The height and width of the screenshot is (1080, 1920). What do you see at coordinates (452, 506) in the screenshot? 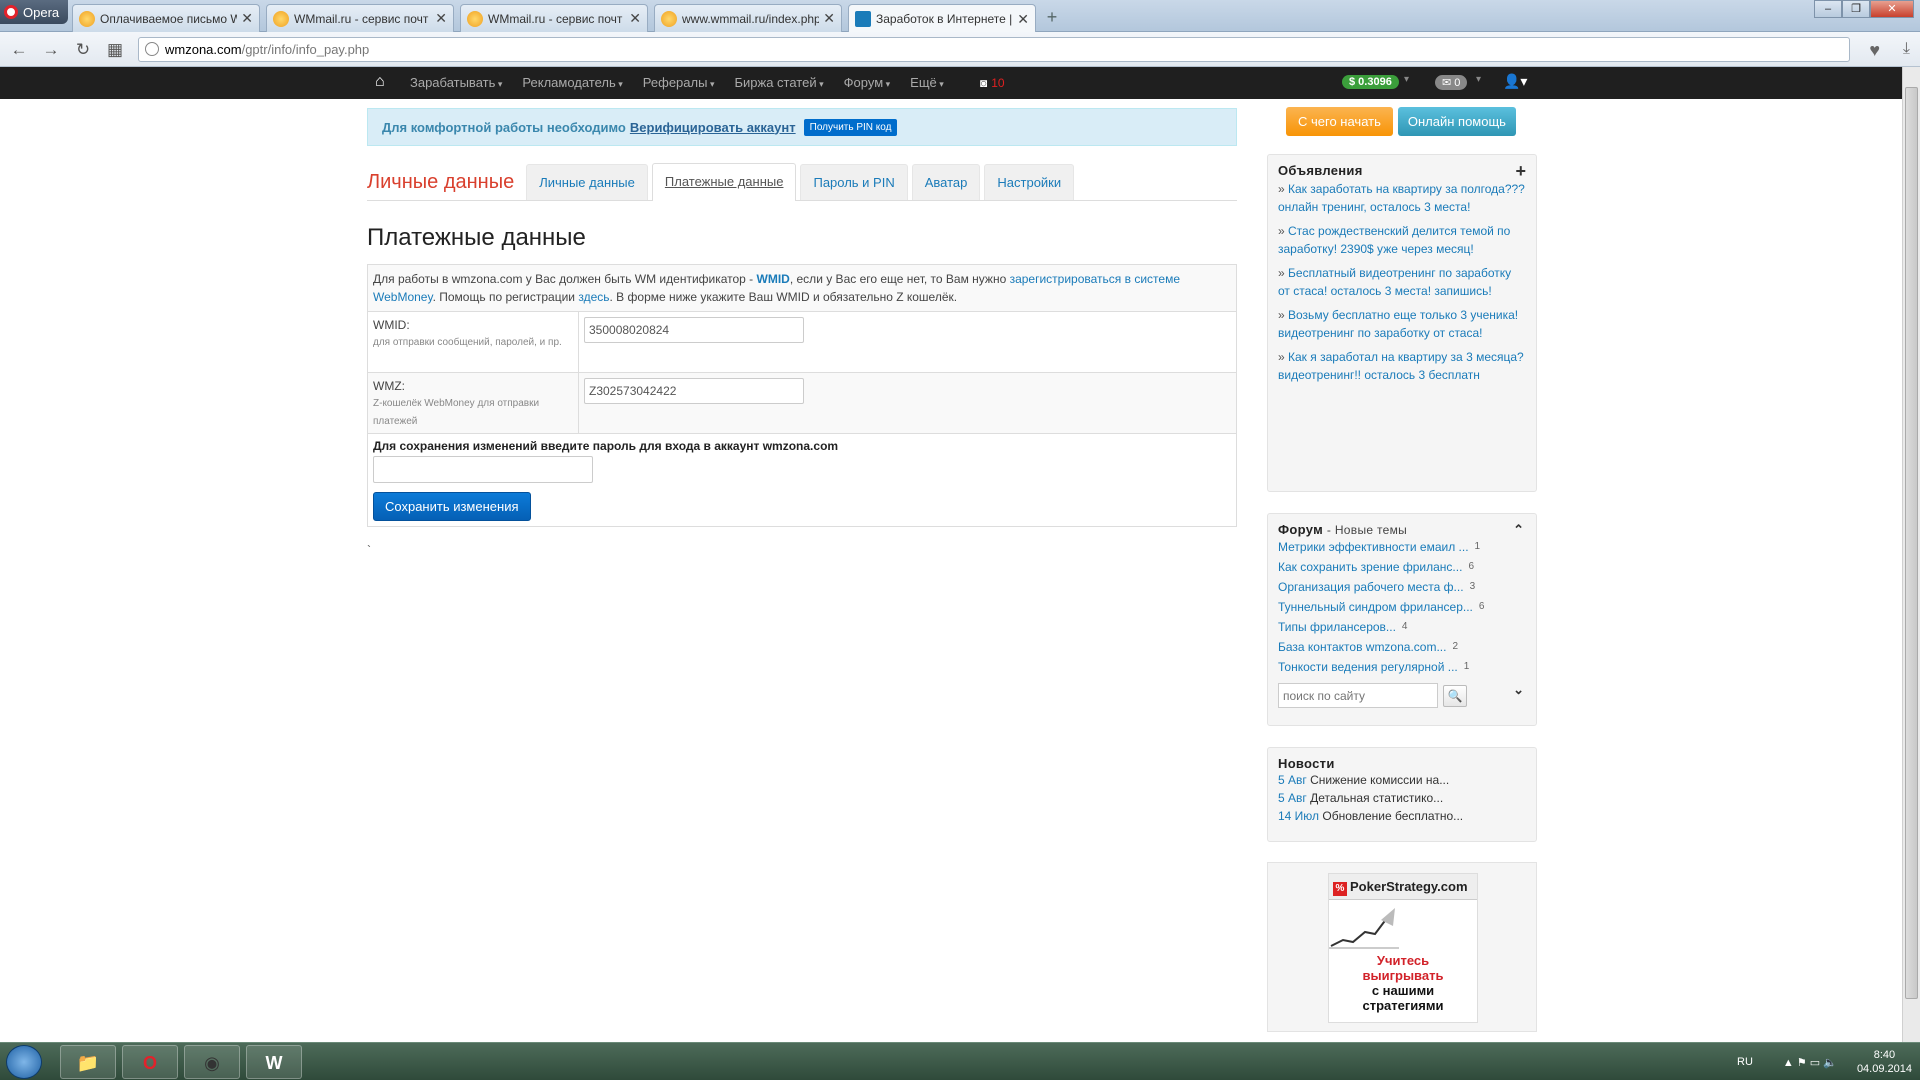
I see `save-changes-button: Сохранить изменения` at bounding box center [452, 506].